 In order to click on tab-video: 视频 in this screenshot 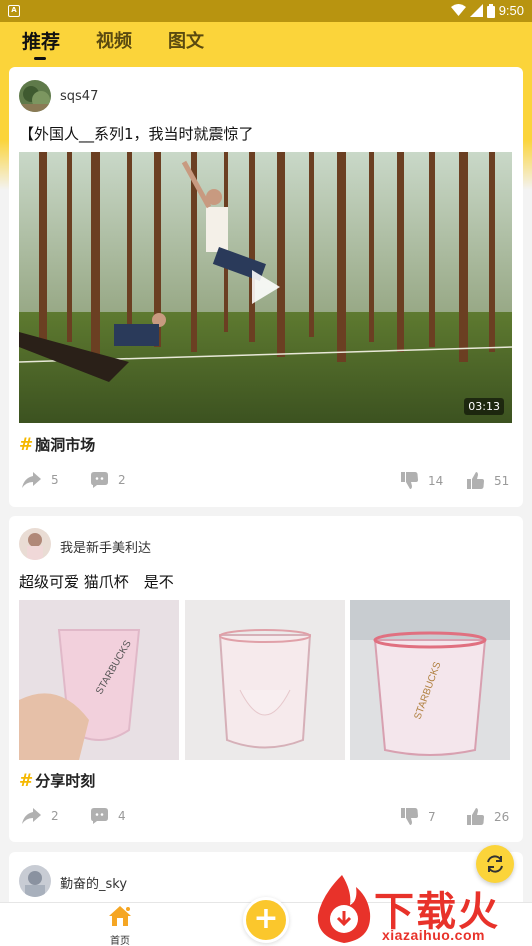, I will do `click(114, 43)`.